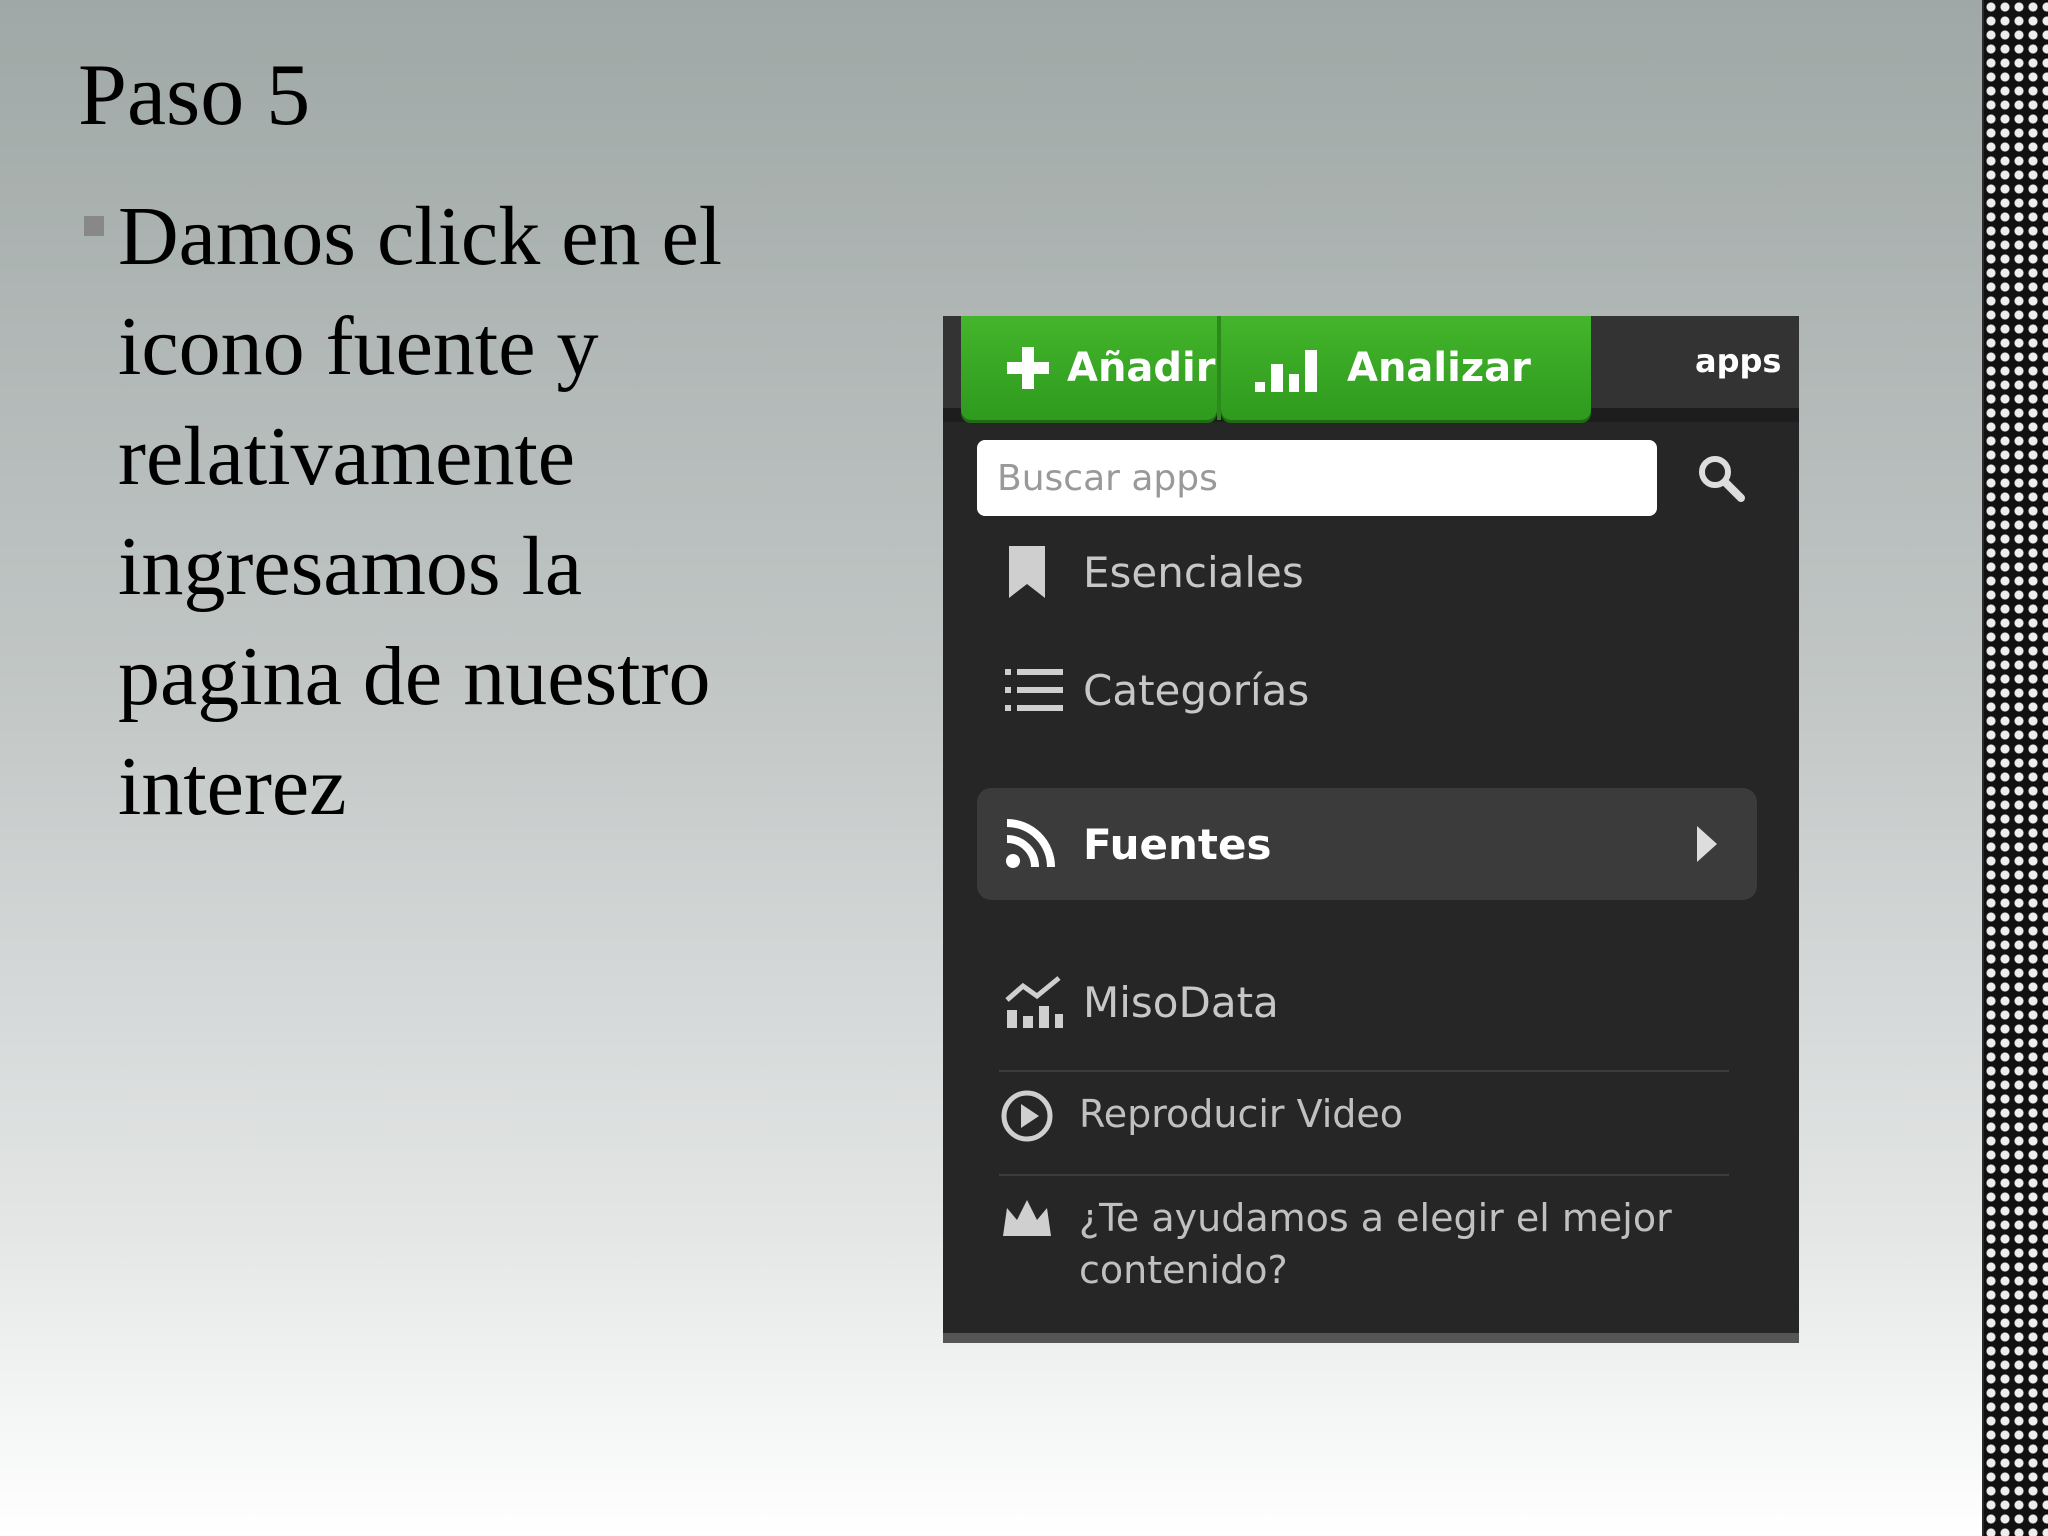  Describe the element at coordinates (1367, 572) in the screenshot. I see `sidebar-item-esenciales: Esenciales` at that location.